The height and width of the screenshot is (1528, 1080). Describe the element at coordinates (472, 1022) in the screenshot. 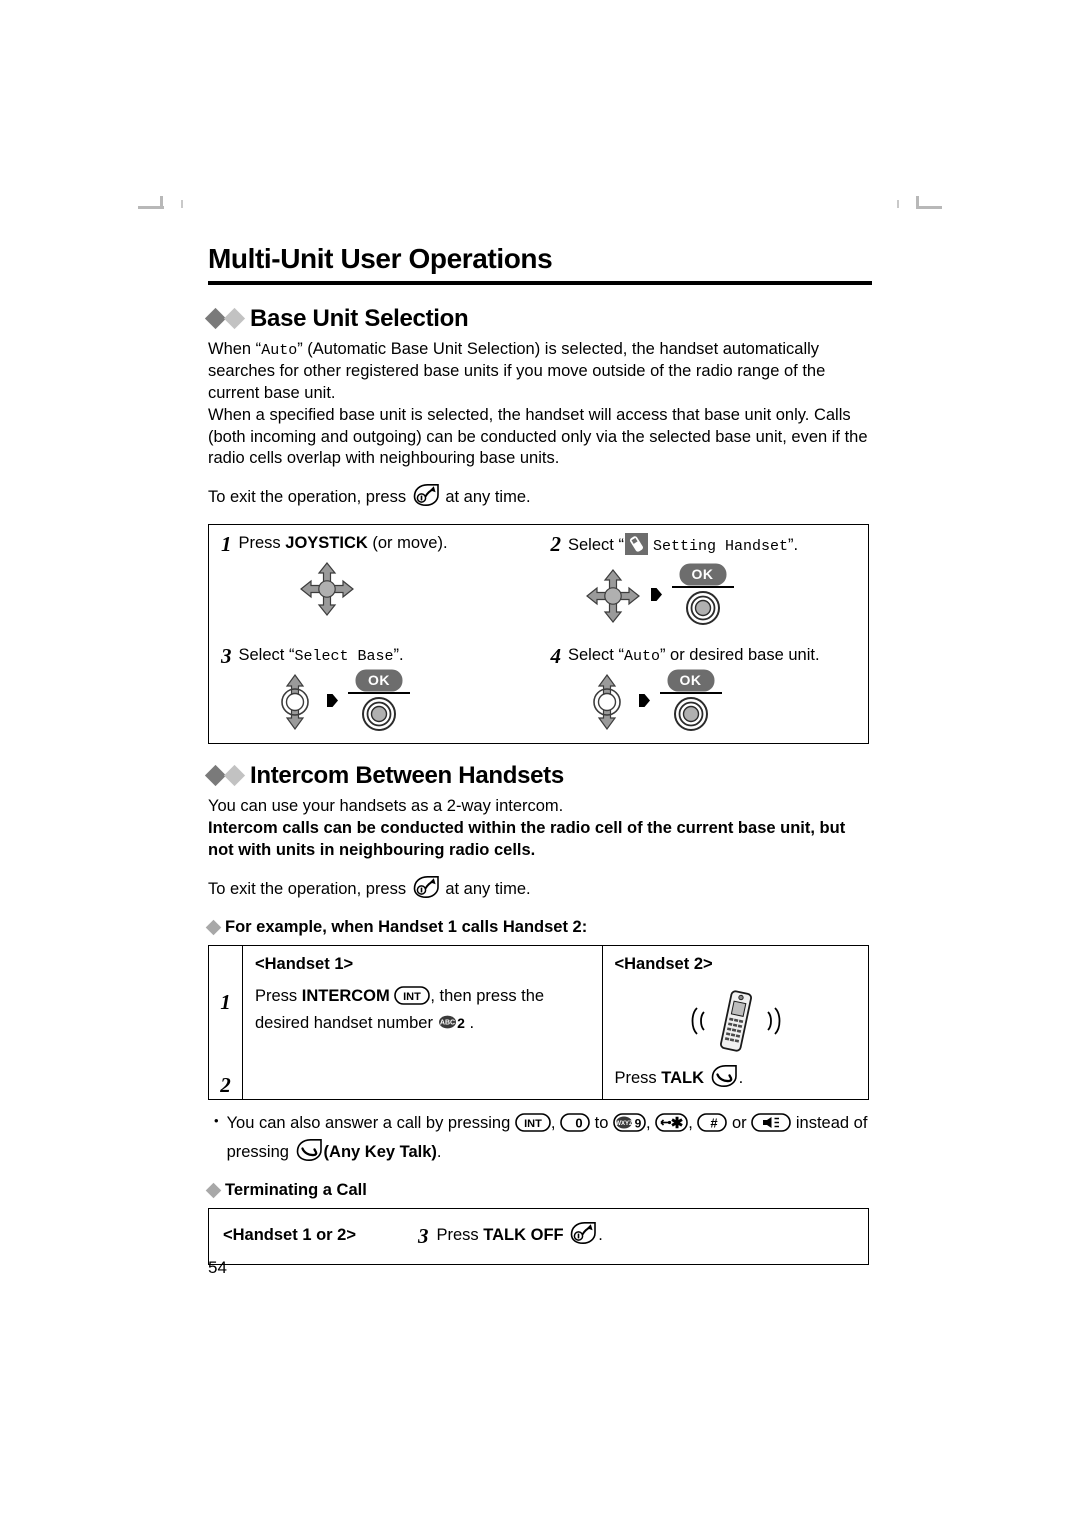

I see `row1-post: .` at that location.